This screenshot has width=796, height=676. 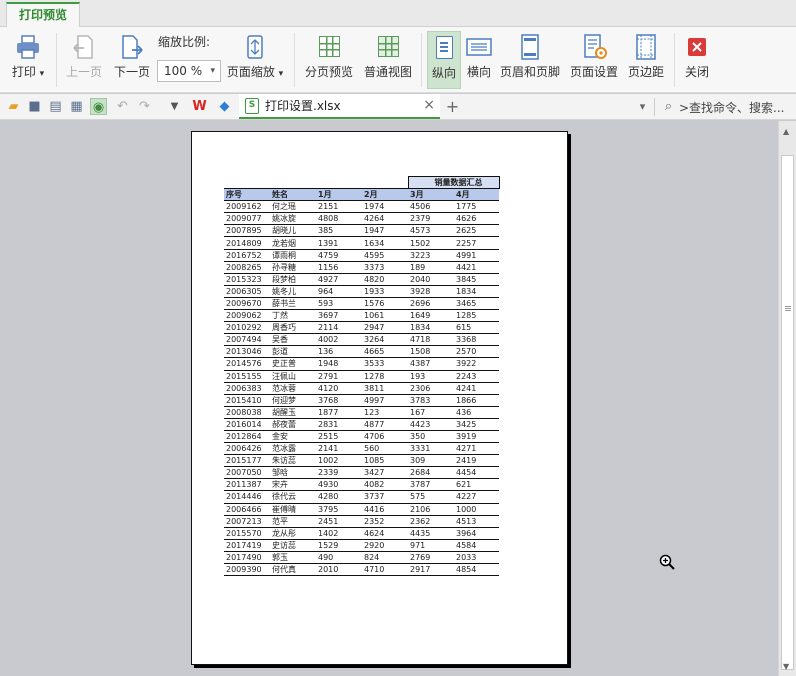 What do you see at coordinates (293, 340) in the screenshot?
I see `table-cell: 吴香` at bounding box center [293, 340].